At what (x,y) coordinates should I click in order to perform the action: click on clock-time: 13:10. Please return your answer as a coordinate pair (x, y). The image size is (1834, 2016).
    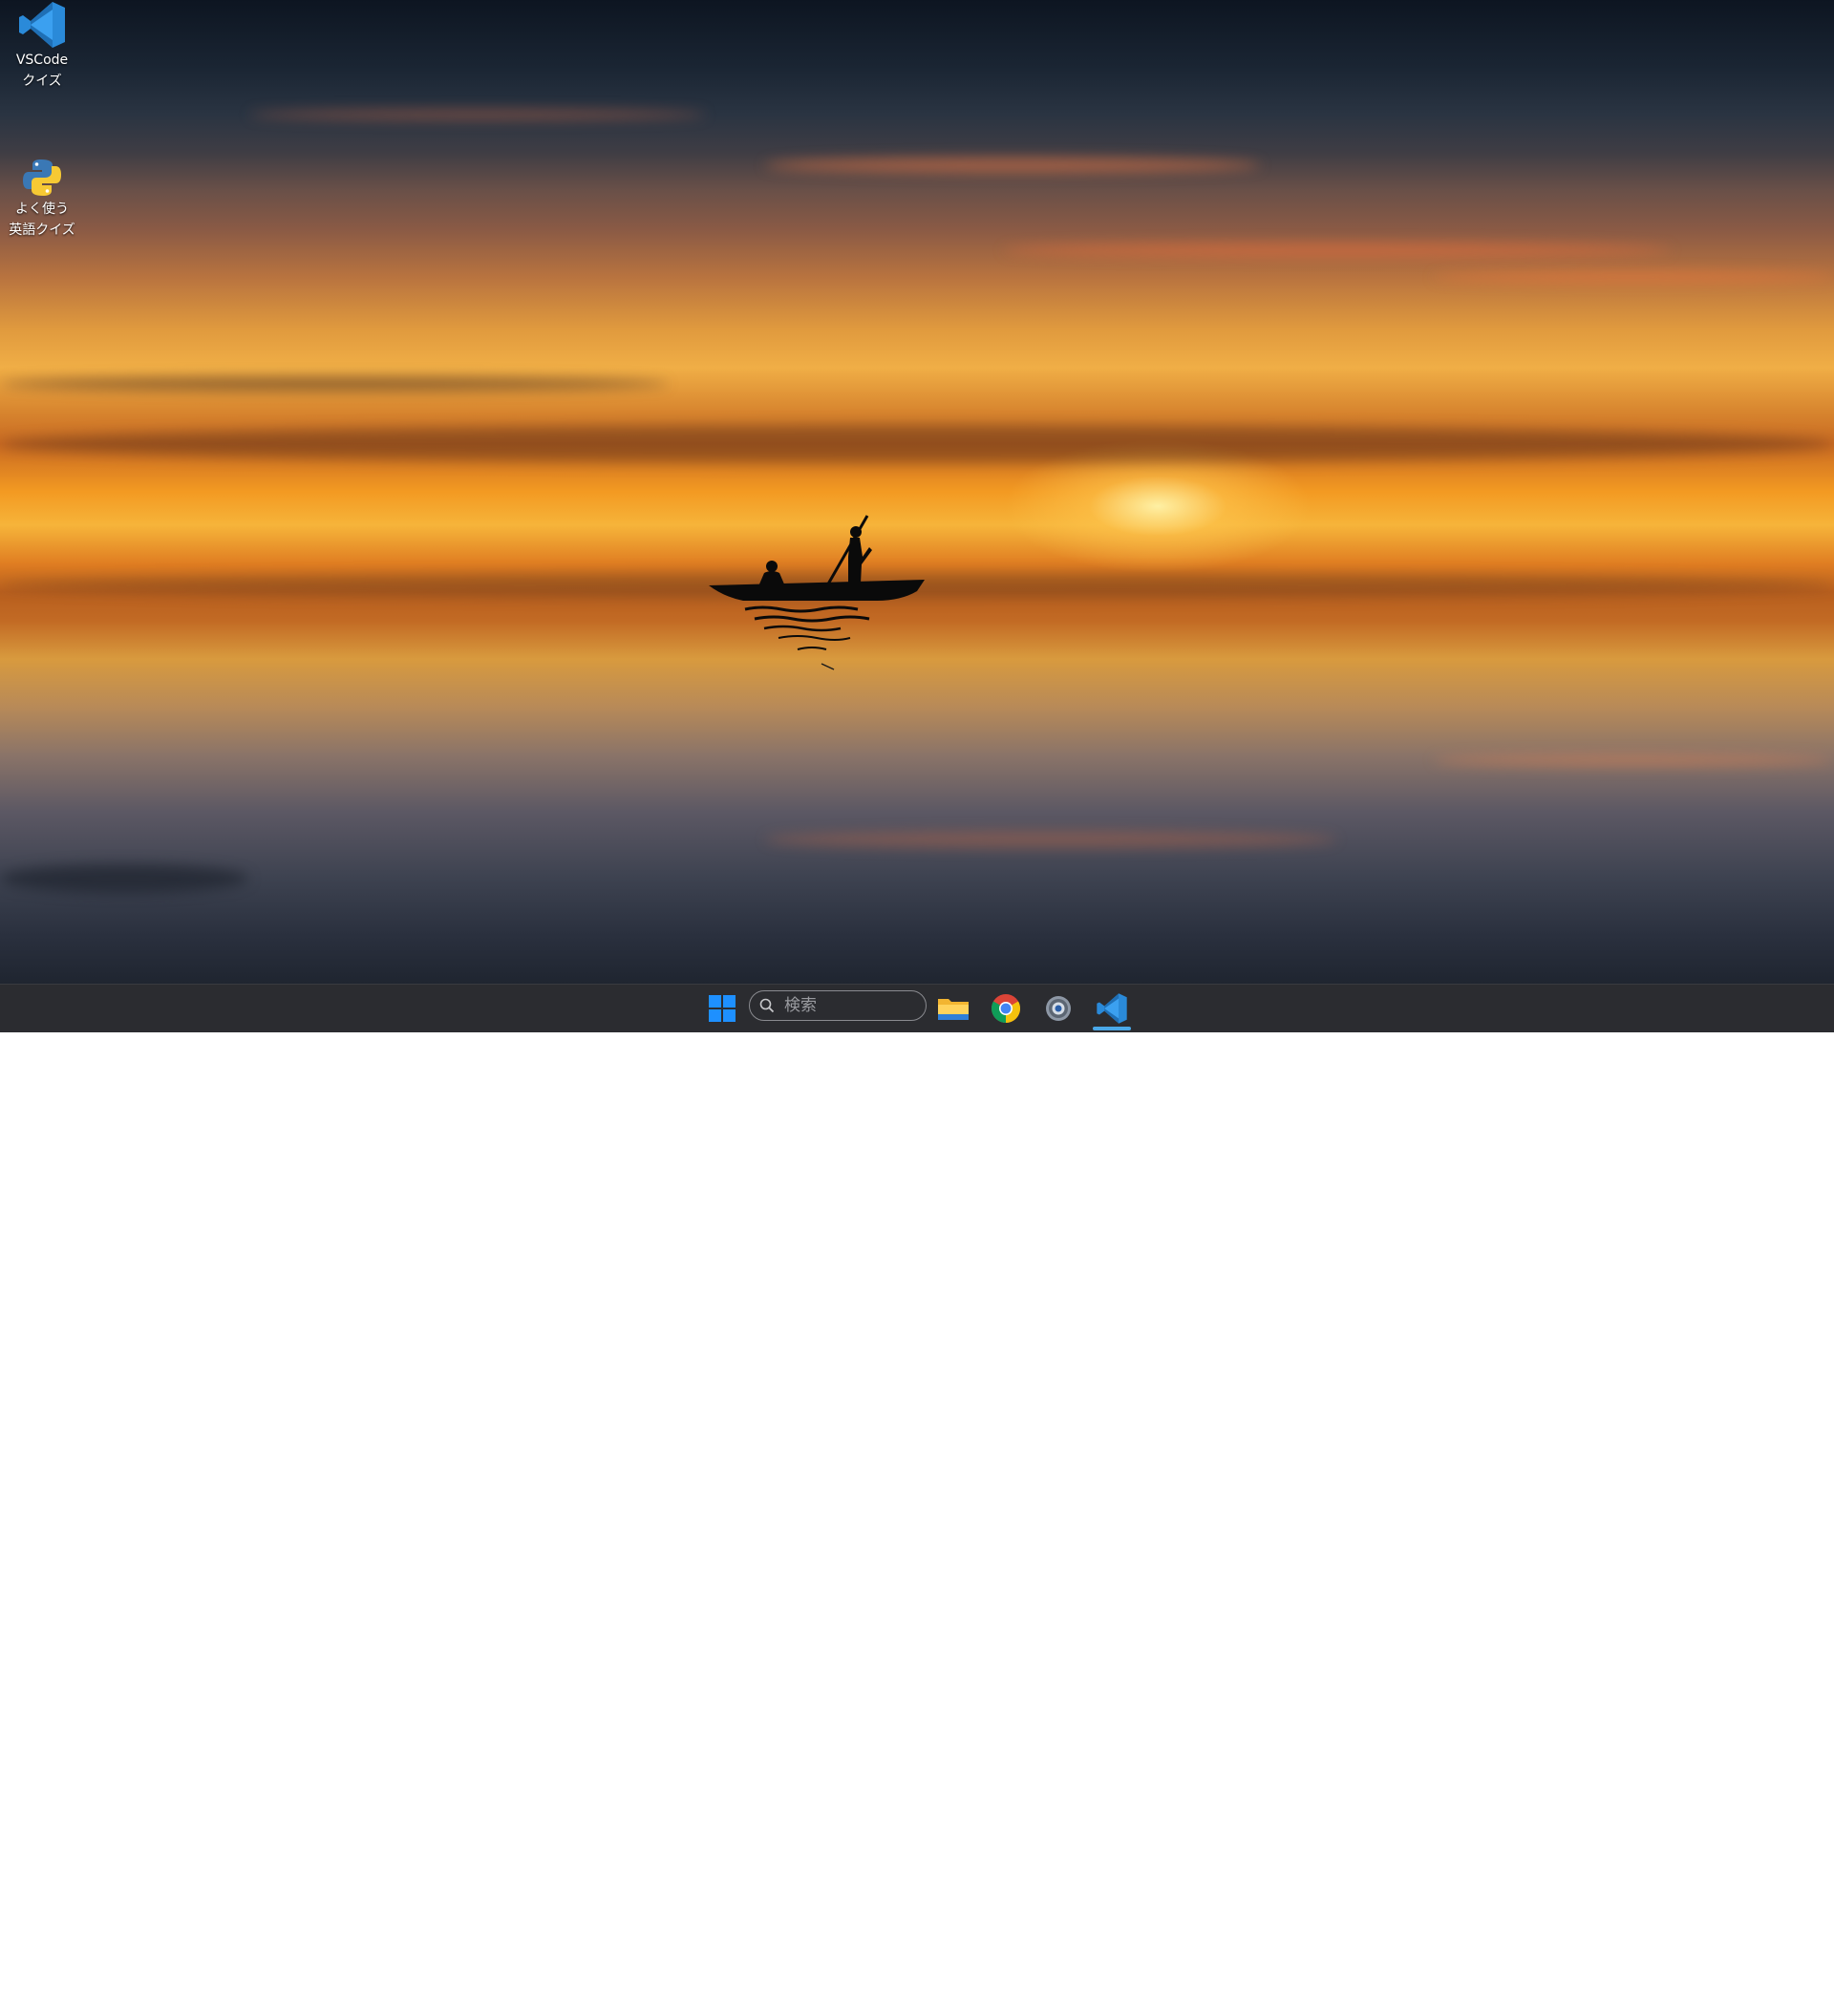
    Looking at the image, I should click on (1795, 1983).